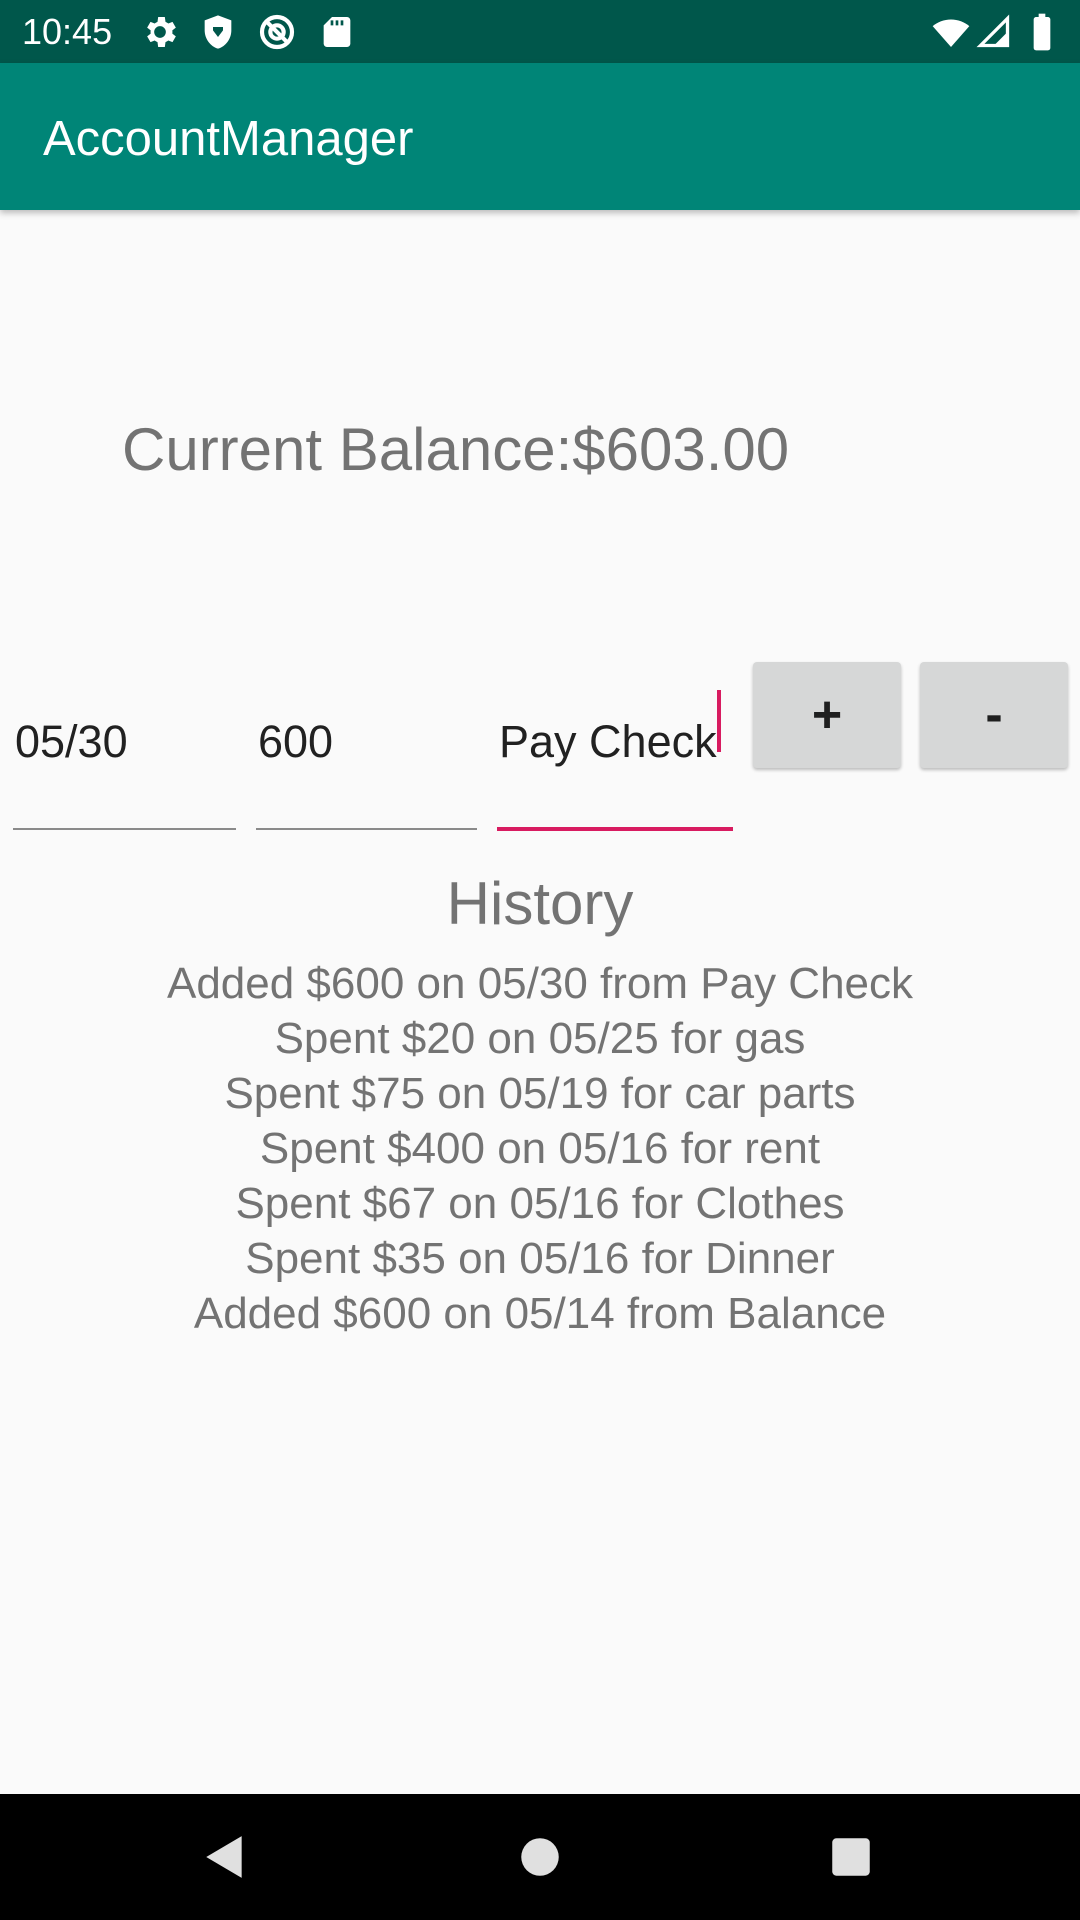  I want to click on shield-icon, so click(218, 32).